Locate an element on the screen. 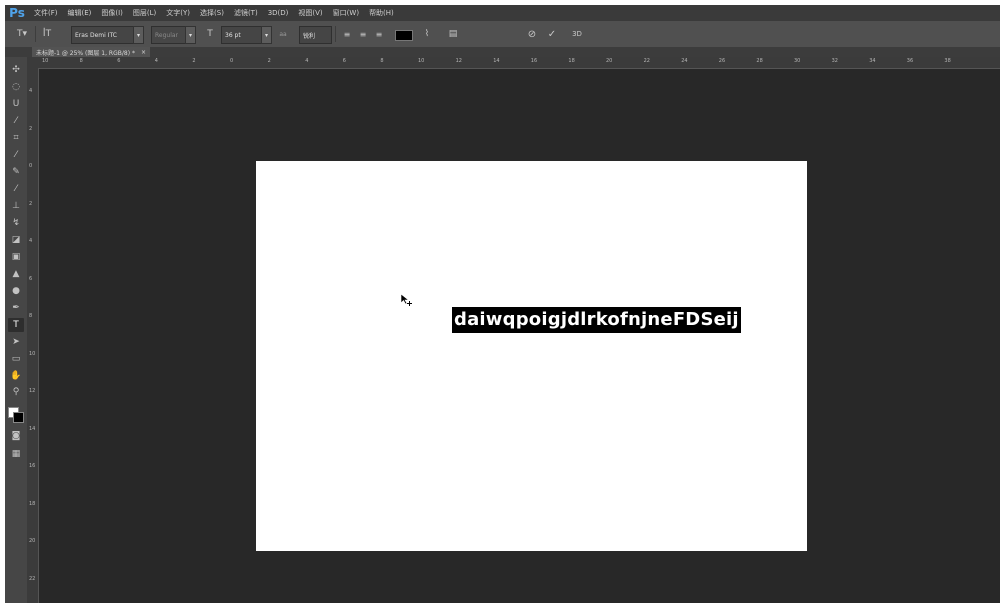  type-tool-icon: T▾ is located at coordinates (22, 34).